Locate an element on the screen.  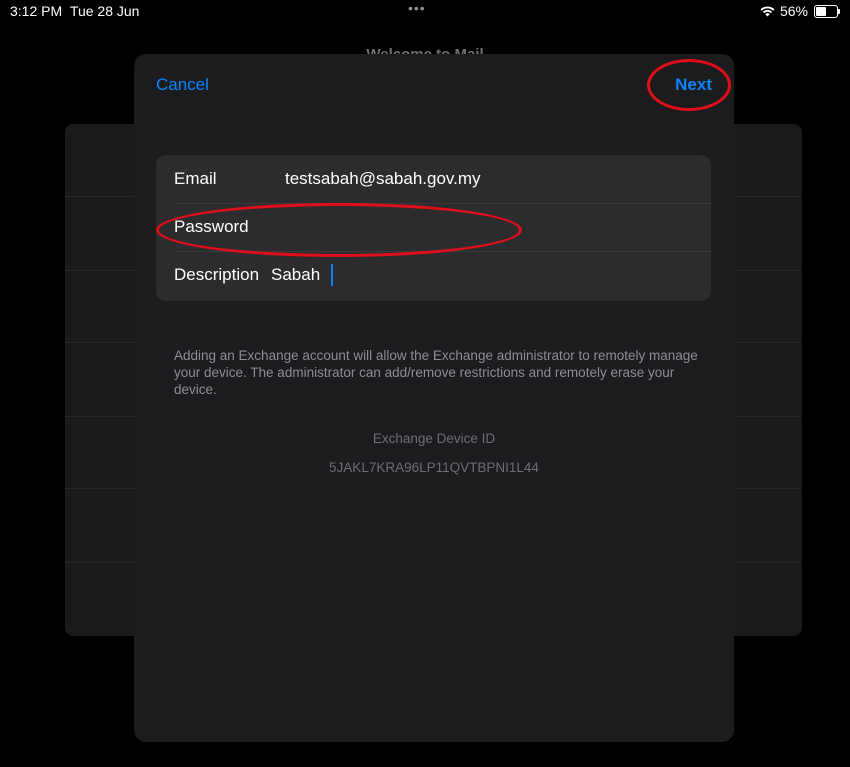
battery-fill is located at coordinates (821, 11).